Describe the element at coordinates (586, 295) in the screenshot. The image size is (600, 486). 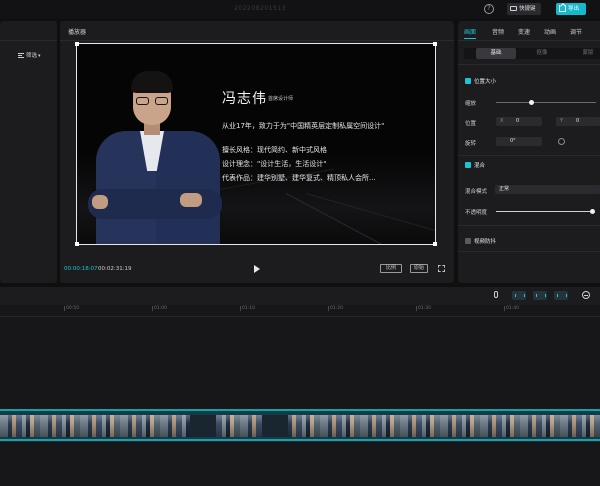
I see `zoom-out-icon` at that location.